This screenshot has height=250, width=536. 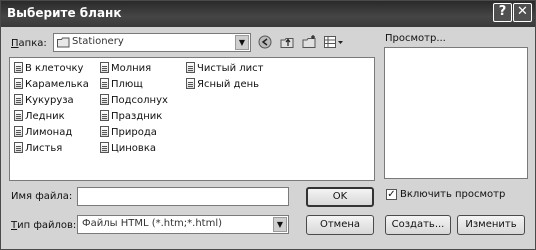 What do you see at coordinates (152, 223) in the screenshot?
I see `filetype-value: Файлы HTML (*.htm;*.html)` at bounding box center [152, 223].